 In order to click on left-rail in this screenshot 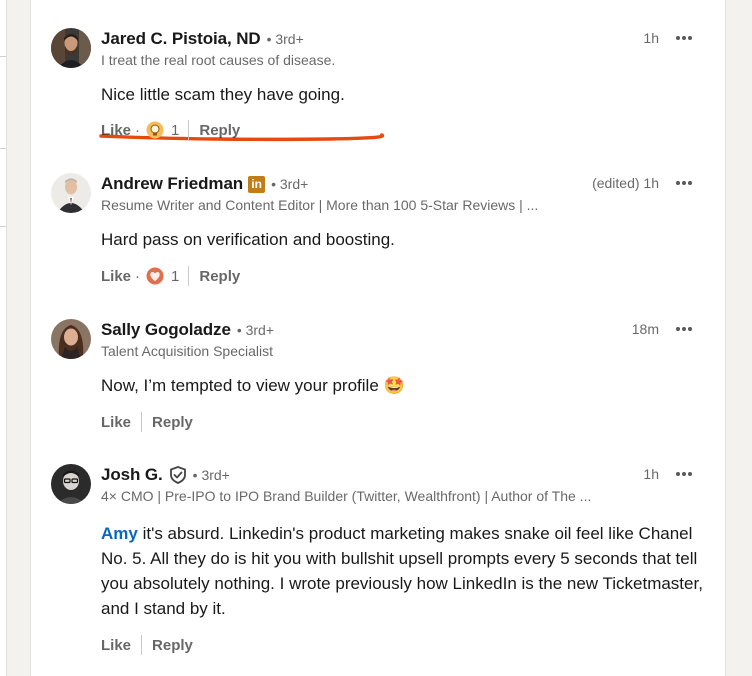, I will do `click(3, 338)`.